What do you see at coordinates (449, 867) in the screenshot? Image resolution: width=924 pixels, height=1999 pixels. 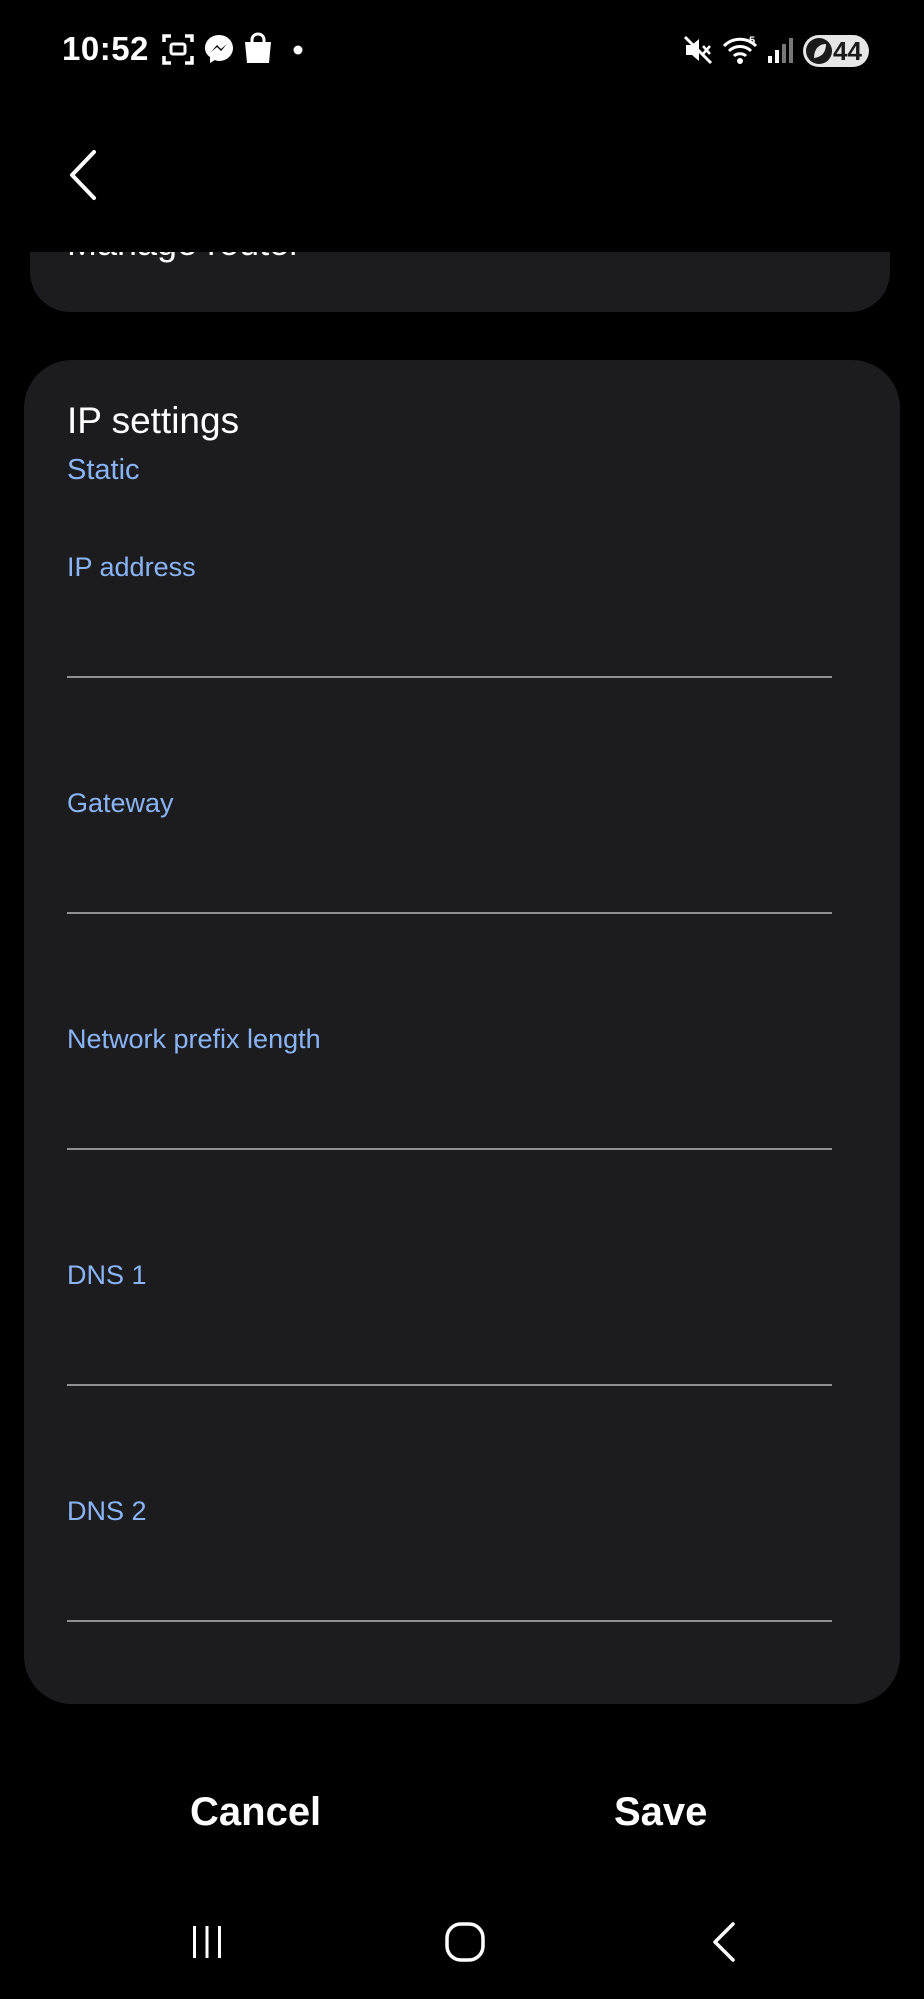 I see `gateway-input` at bounding box center [449, 867].